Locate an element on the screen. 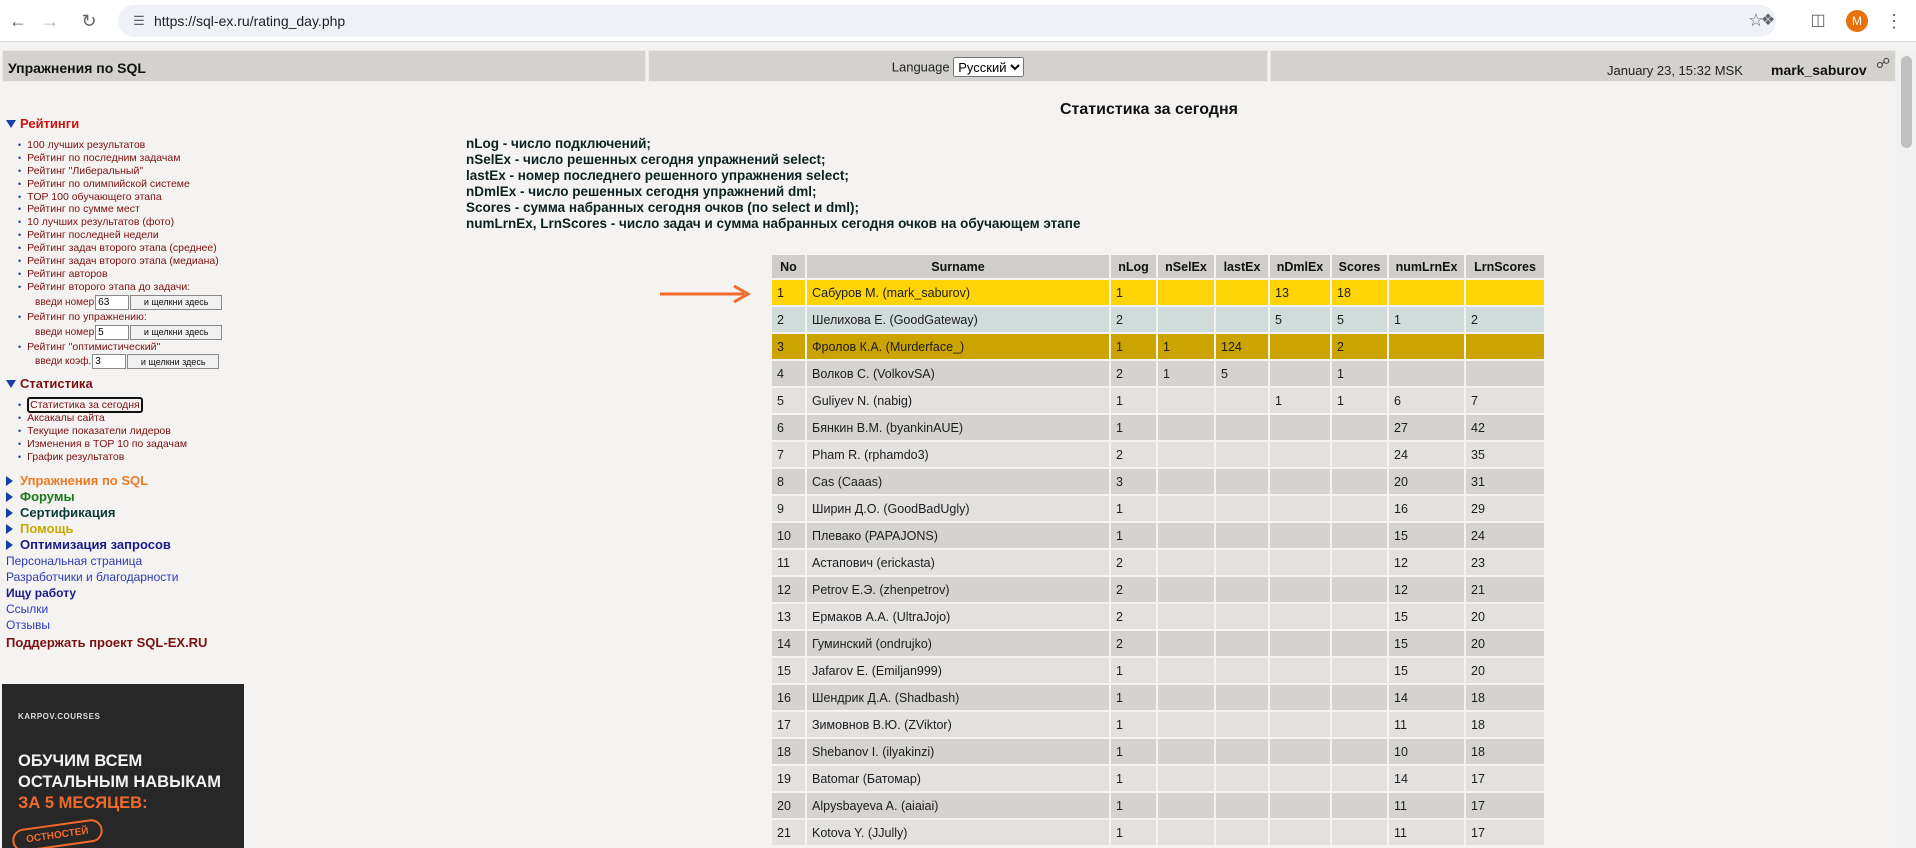 The width and height of the screenshot is (1916, 848). scroll-thumb is located at coordinates (1906, 102).